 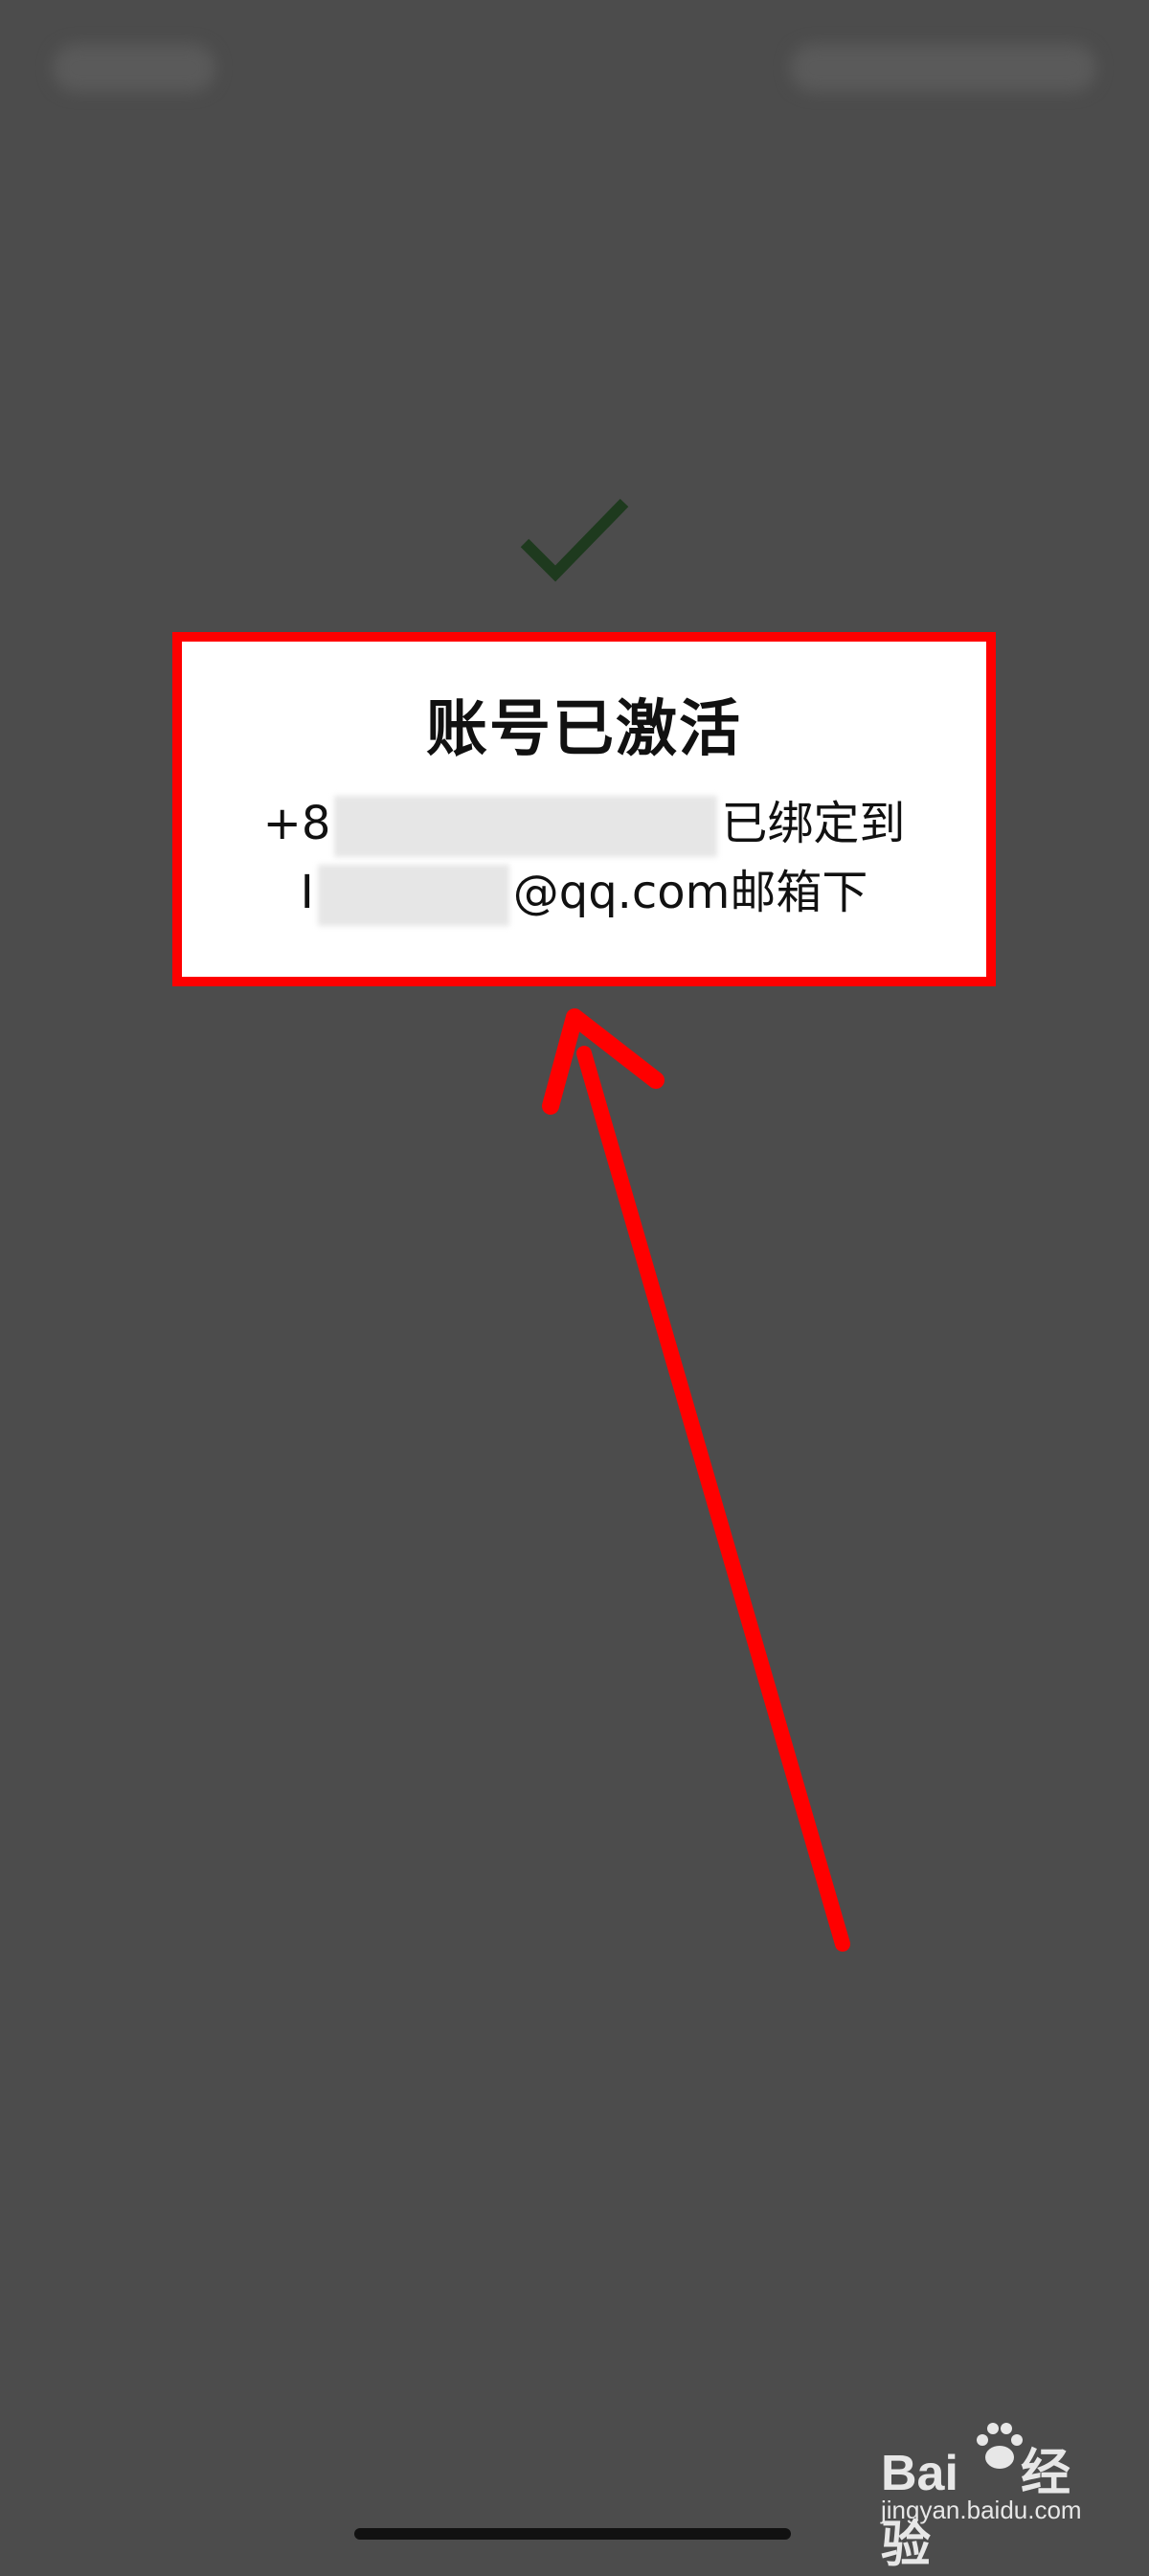 I want to click on home-indicator, so click(x=573, y=2534).